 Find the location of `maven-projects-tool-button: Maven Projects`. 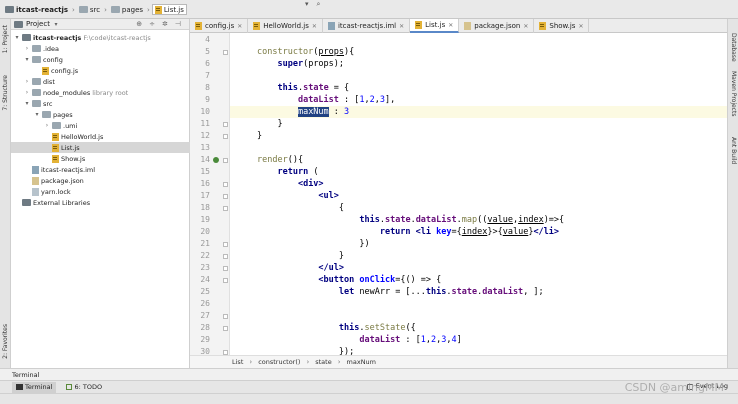

maven-projects-tool-button: Maven Projects is located at coordinates (733, 93).